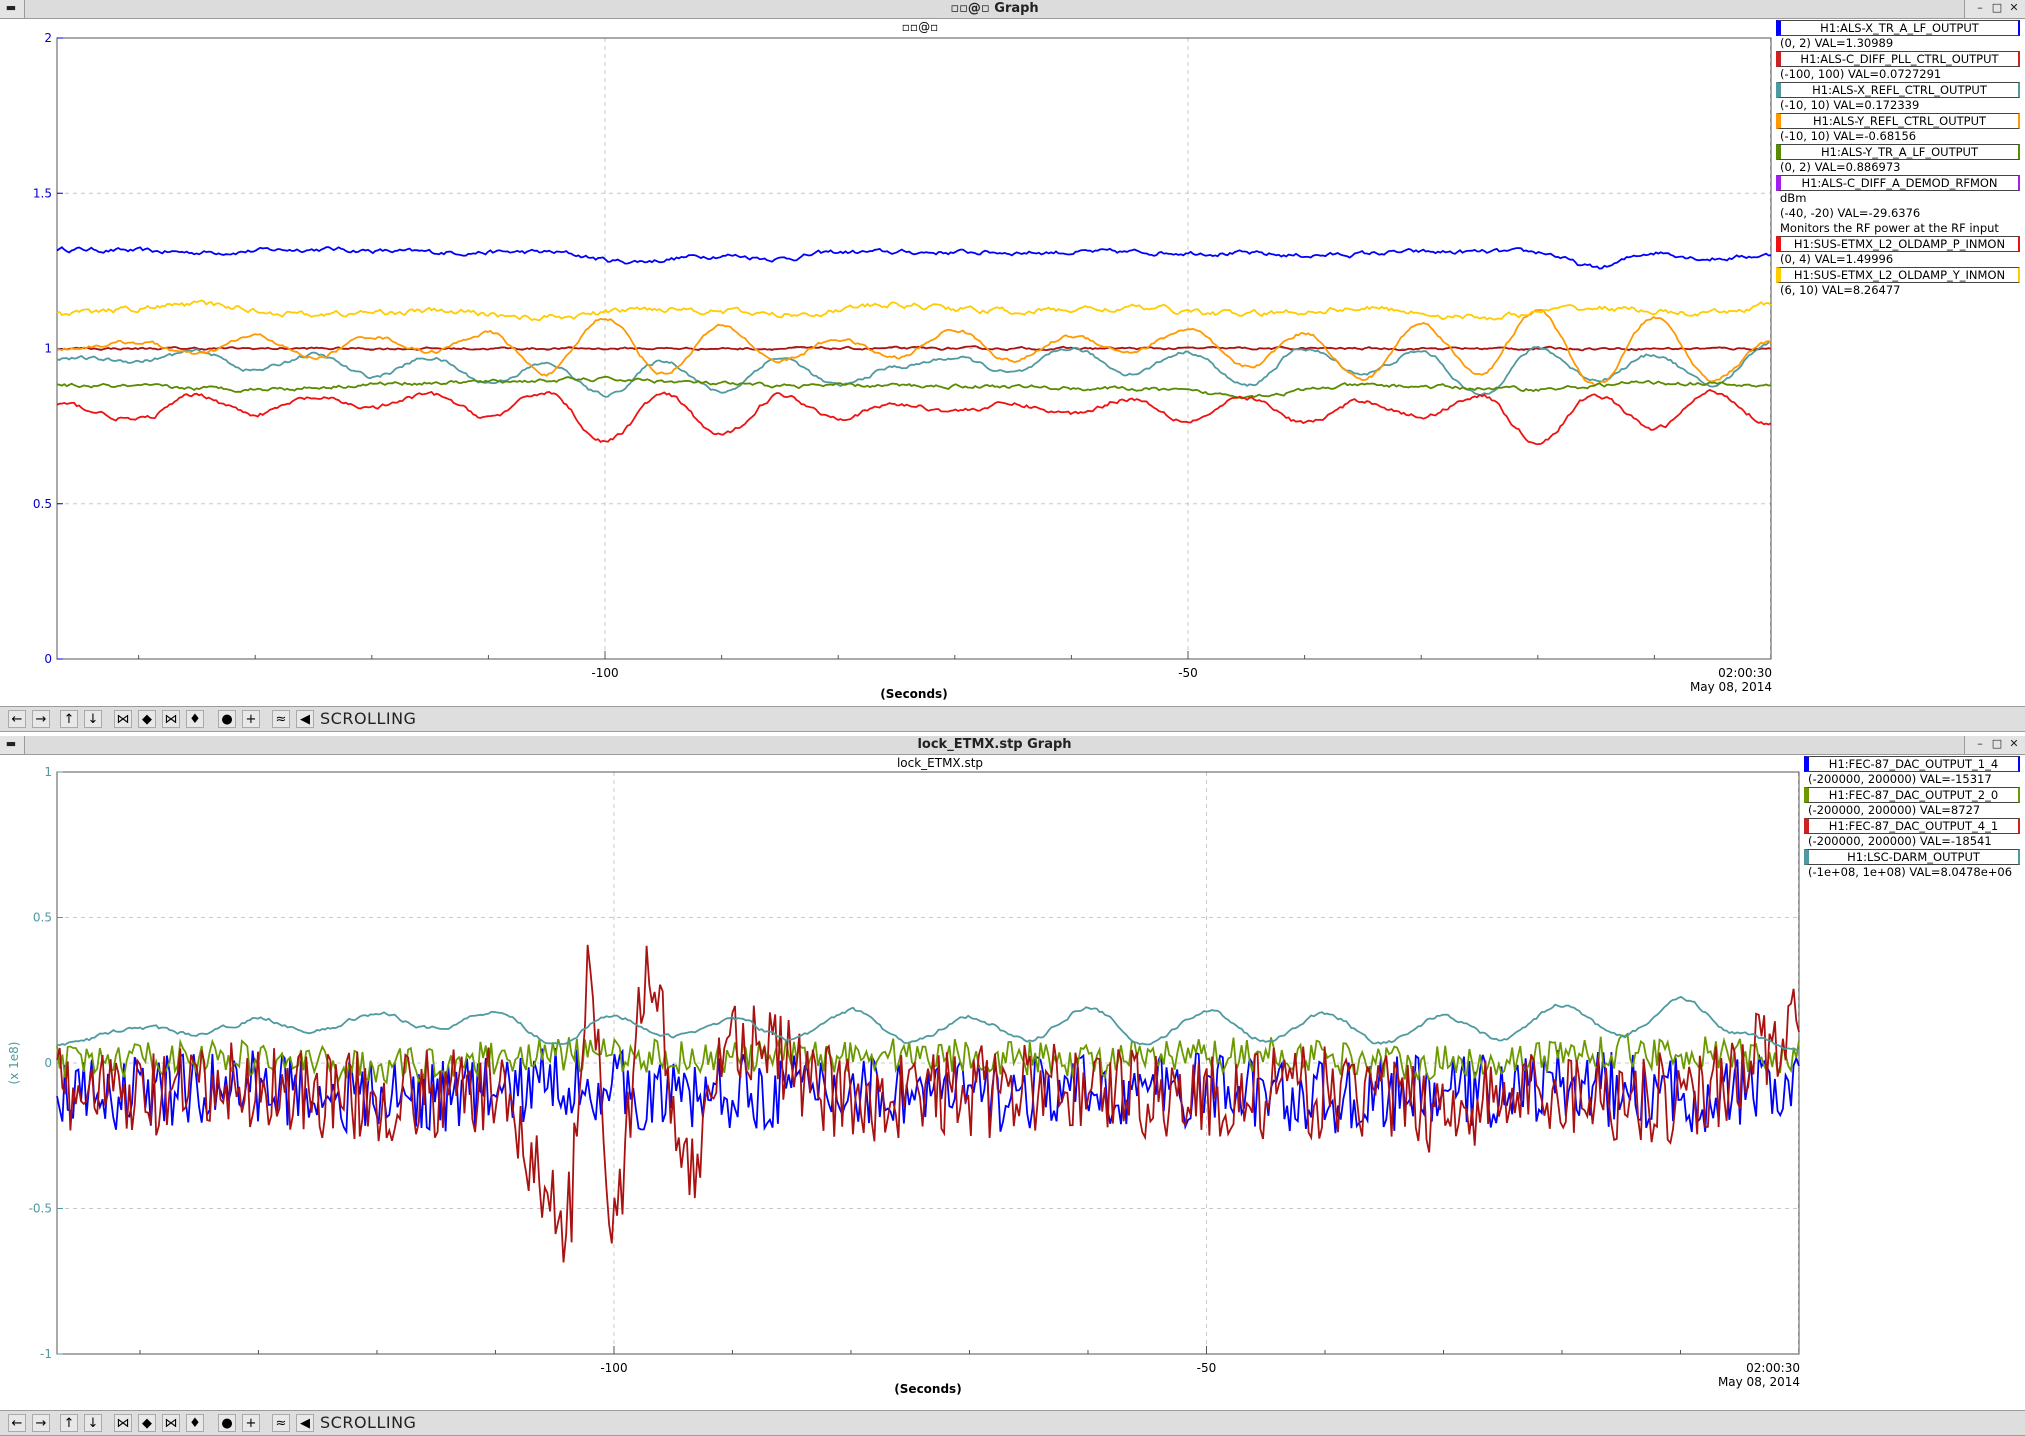 The image size is (2025, 1436). Describe the element at coordinates (42, 193) in the screenshot. I see `y-tick-label: 1.5` at that location.